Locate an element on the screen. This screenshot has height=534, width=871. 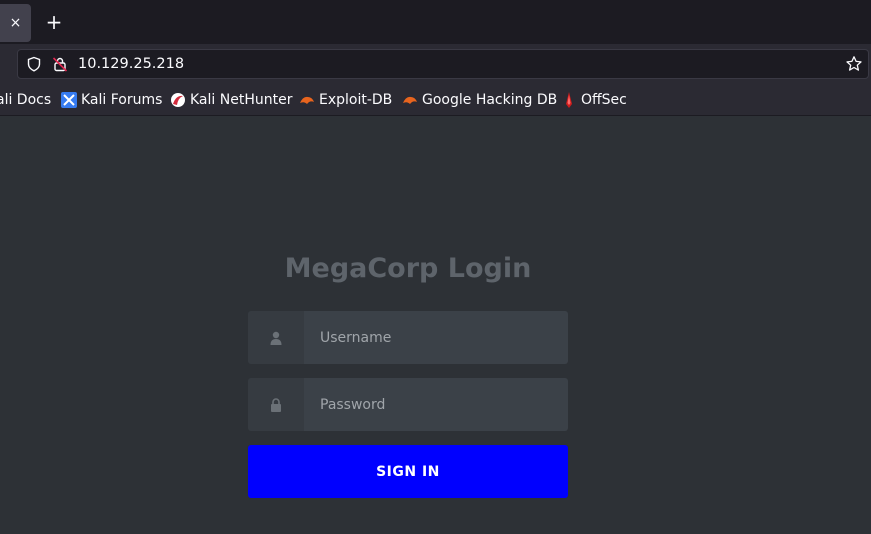
bookmark-kali-nethunter: Kali NetHunter is located at coordinates (231, 100).